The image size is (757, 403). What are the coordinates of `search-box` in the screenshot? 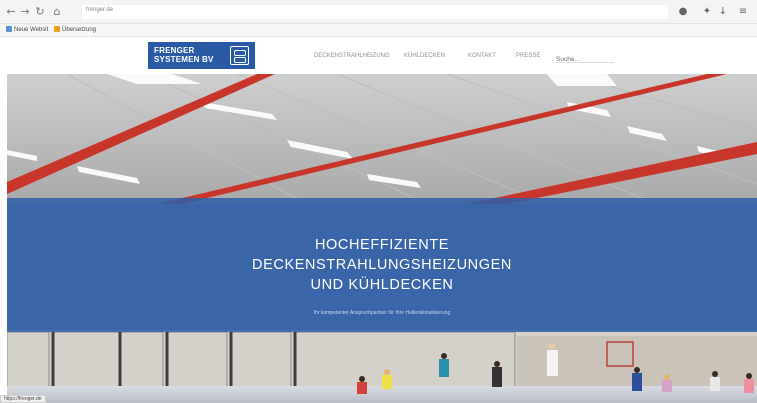 It's located at (585, 57).